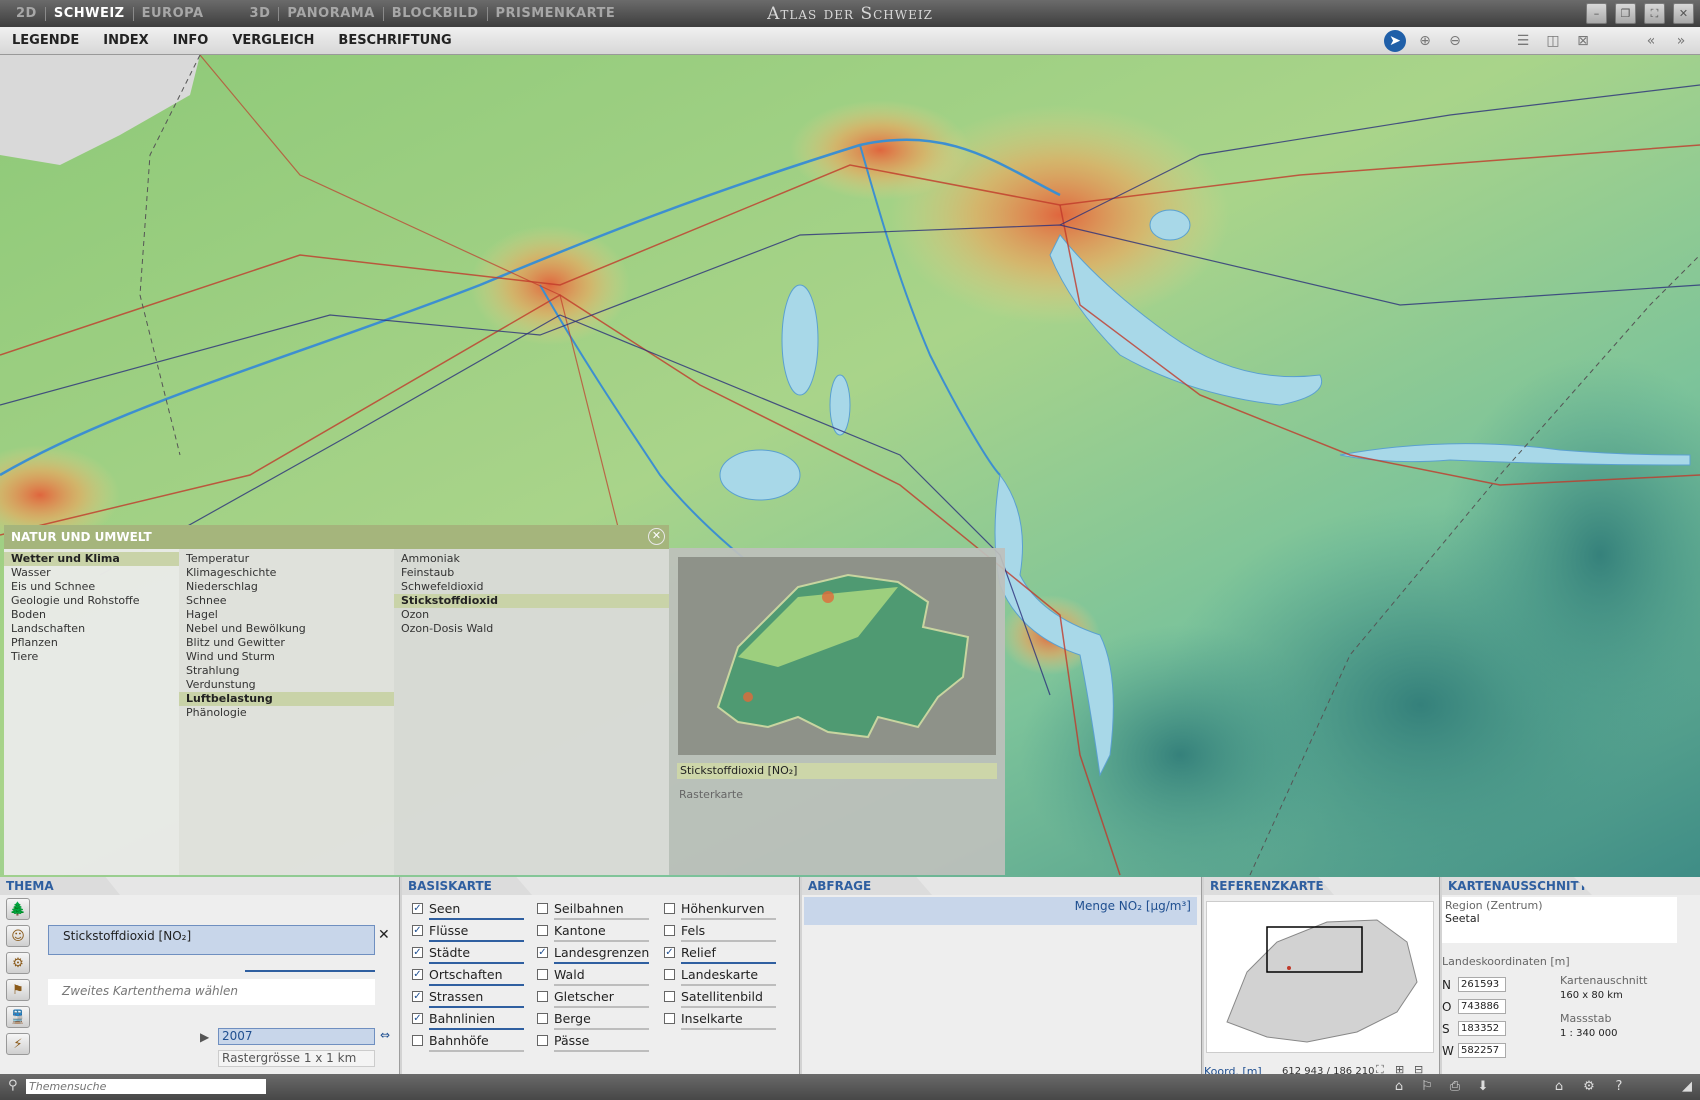 The width and height of the screenshot is (1700, 1100). Describe the element at coordinates (91, 587) in the screenshot. I see `category-item: Eis und Schnee` at that location.